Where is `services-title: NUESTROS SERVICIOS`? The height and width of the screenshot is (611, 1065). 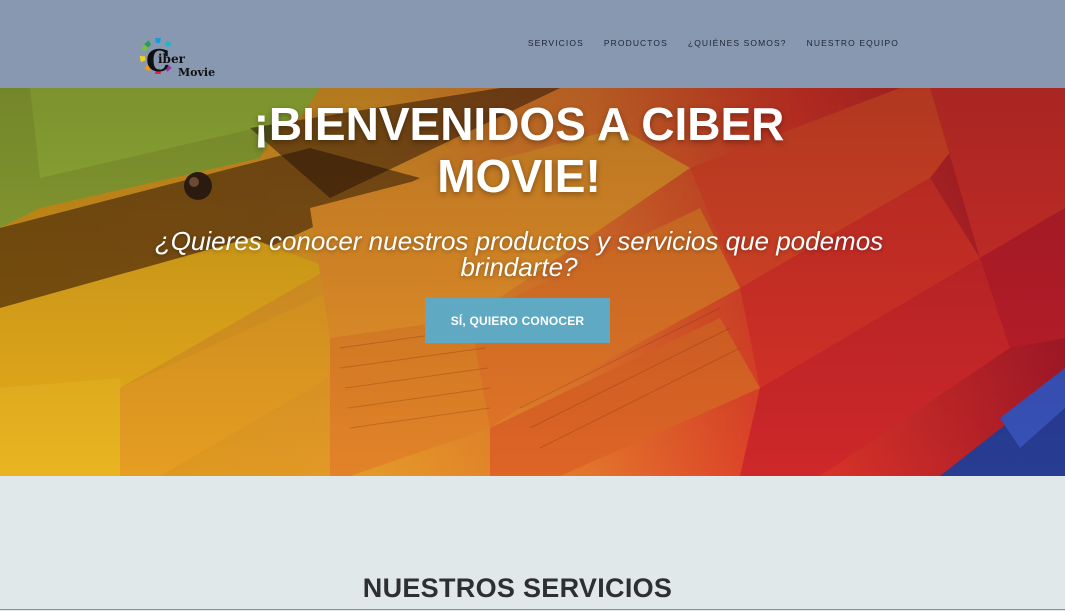
services-title: NUESTROS SERVICIOS is located at coordinates (517, 588).